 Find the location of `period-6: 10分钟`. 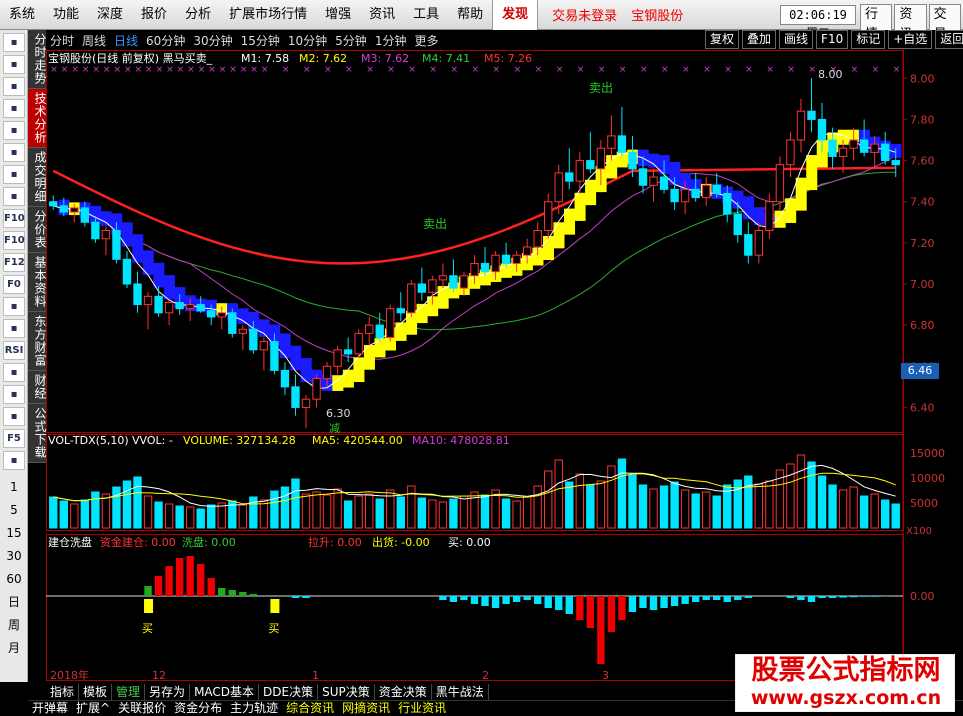

period-6: 10分钟 is located at coordinates (307, 40).